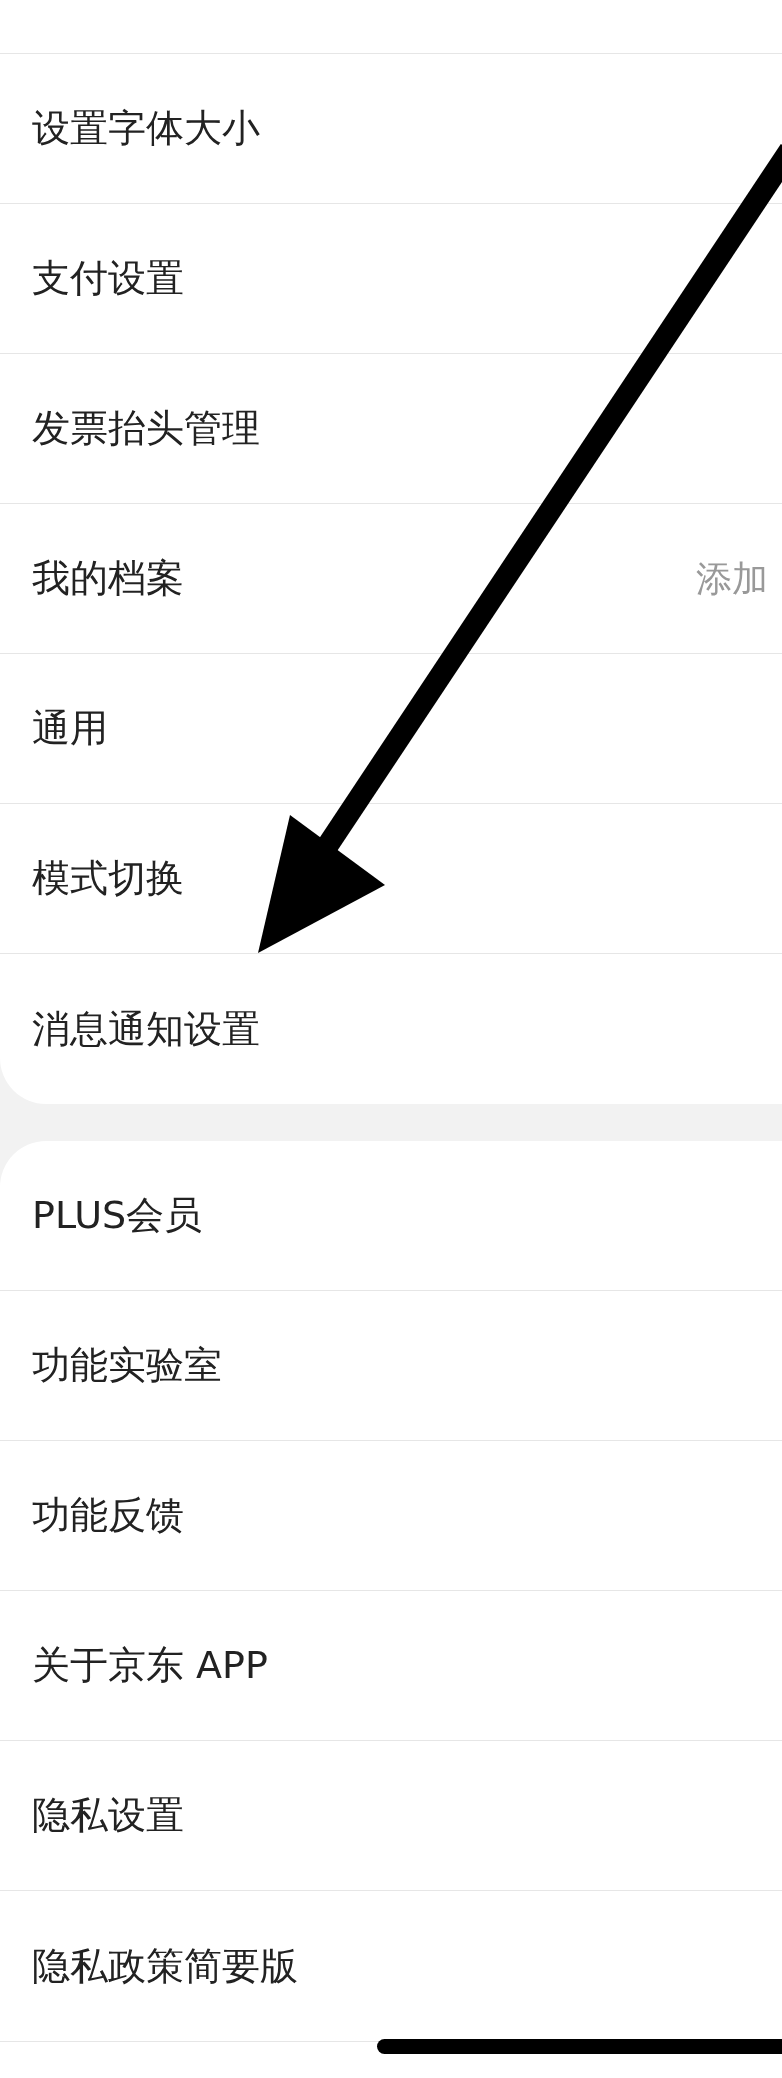 Image resolution: width=782 pixels, height=2078 pixels. I want to click on settings-row: 我的档案 添加, so click(391, 579).